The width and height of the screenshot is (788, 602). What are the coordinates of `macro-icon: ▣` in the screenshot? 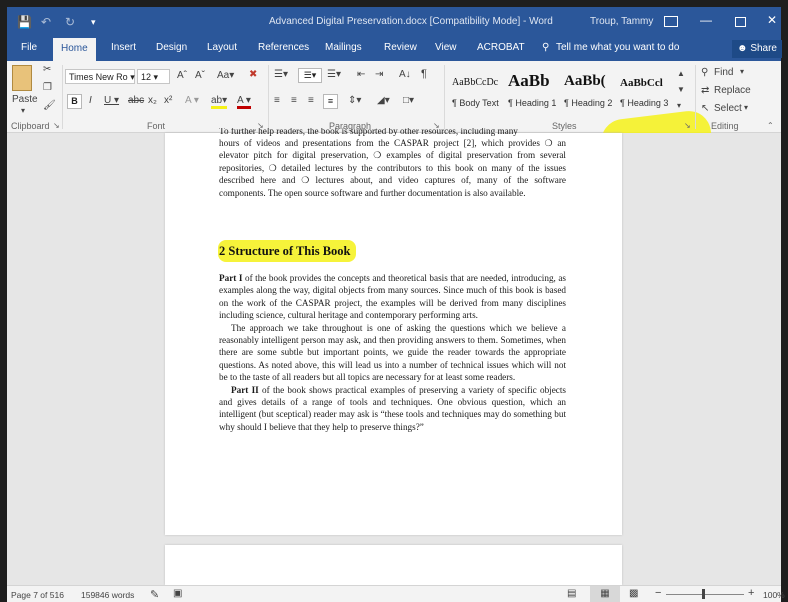 It's located at (177, 593).